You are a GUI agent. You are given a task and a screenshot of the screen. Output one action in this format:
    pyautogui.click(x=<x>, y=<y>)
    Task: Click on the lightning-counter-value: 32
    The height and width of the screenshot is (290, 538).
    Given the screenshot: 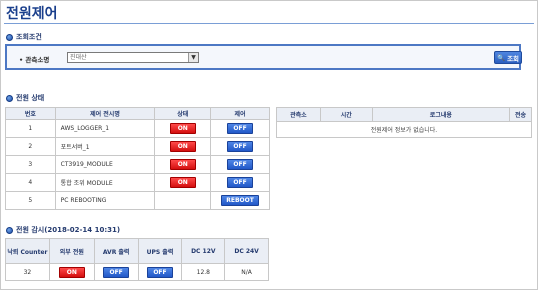 What is the action you would take?
    pyautogui.click(x=27, y=272)
    